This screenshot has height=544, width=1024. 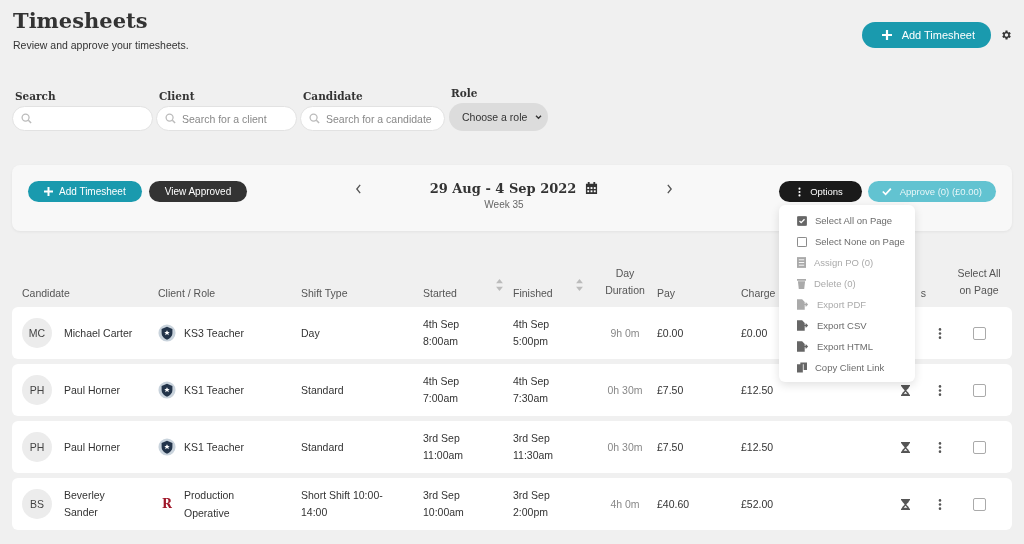 What do you see at coordinates (342, 504) in the screenshot?
I see `shift-type: Short Shift 10:00-14:00` at bounding box center [342, 504].